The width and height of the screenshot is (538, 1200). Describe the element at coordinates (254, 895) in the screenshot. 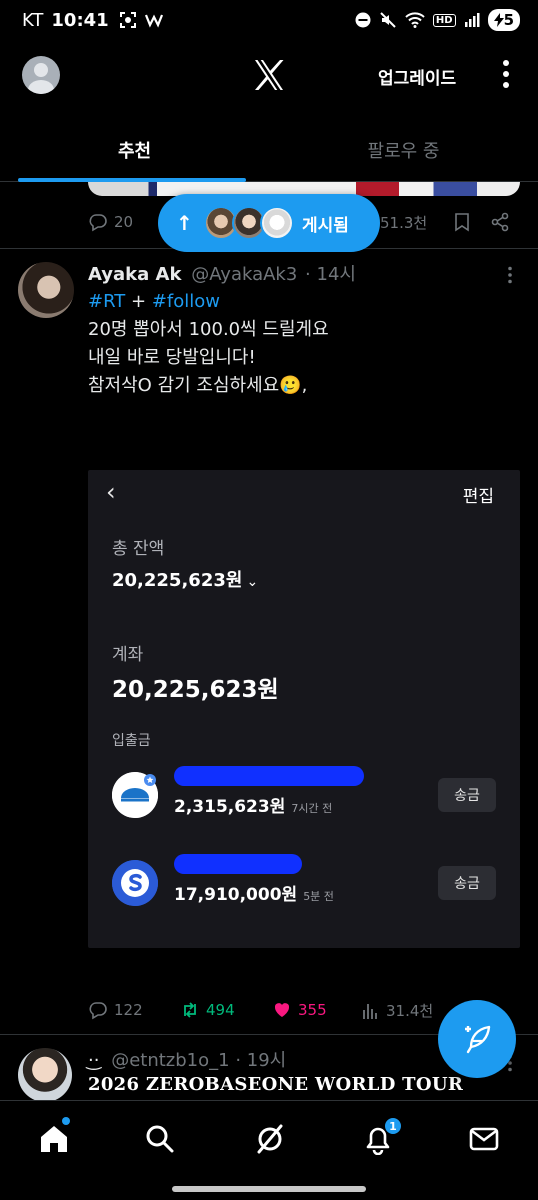

I see `bank-amount: 17,910,000원 5분 전` at that location.